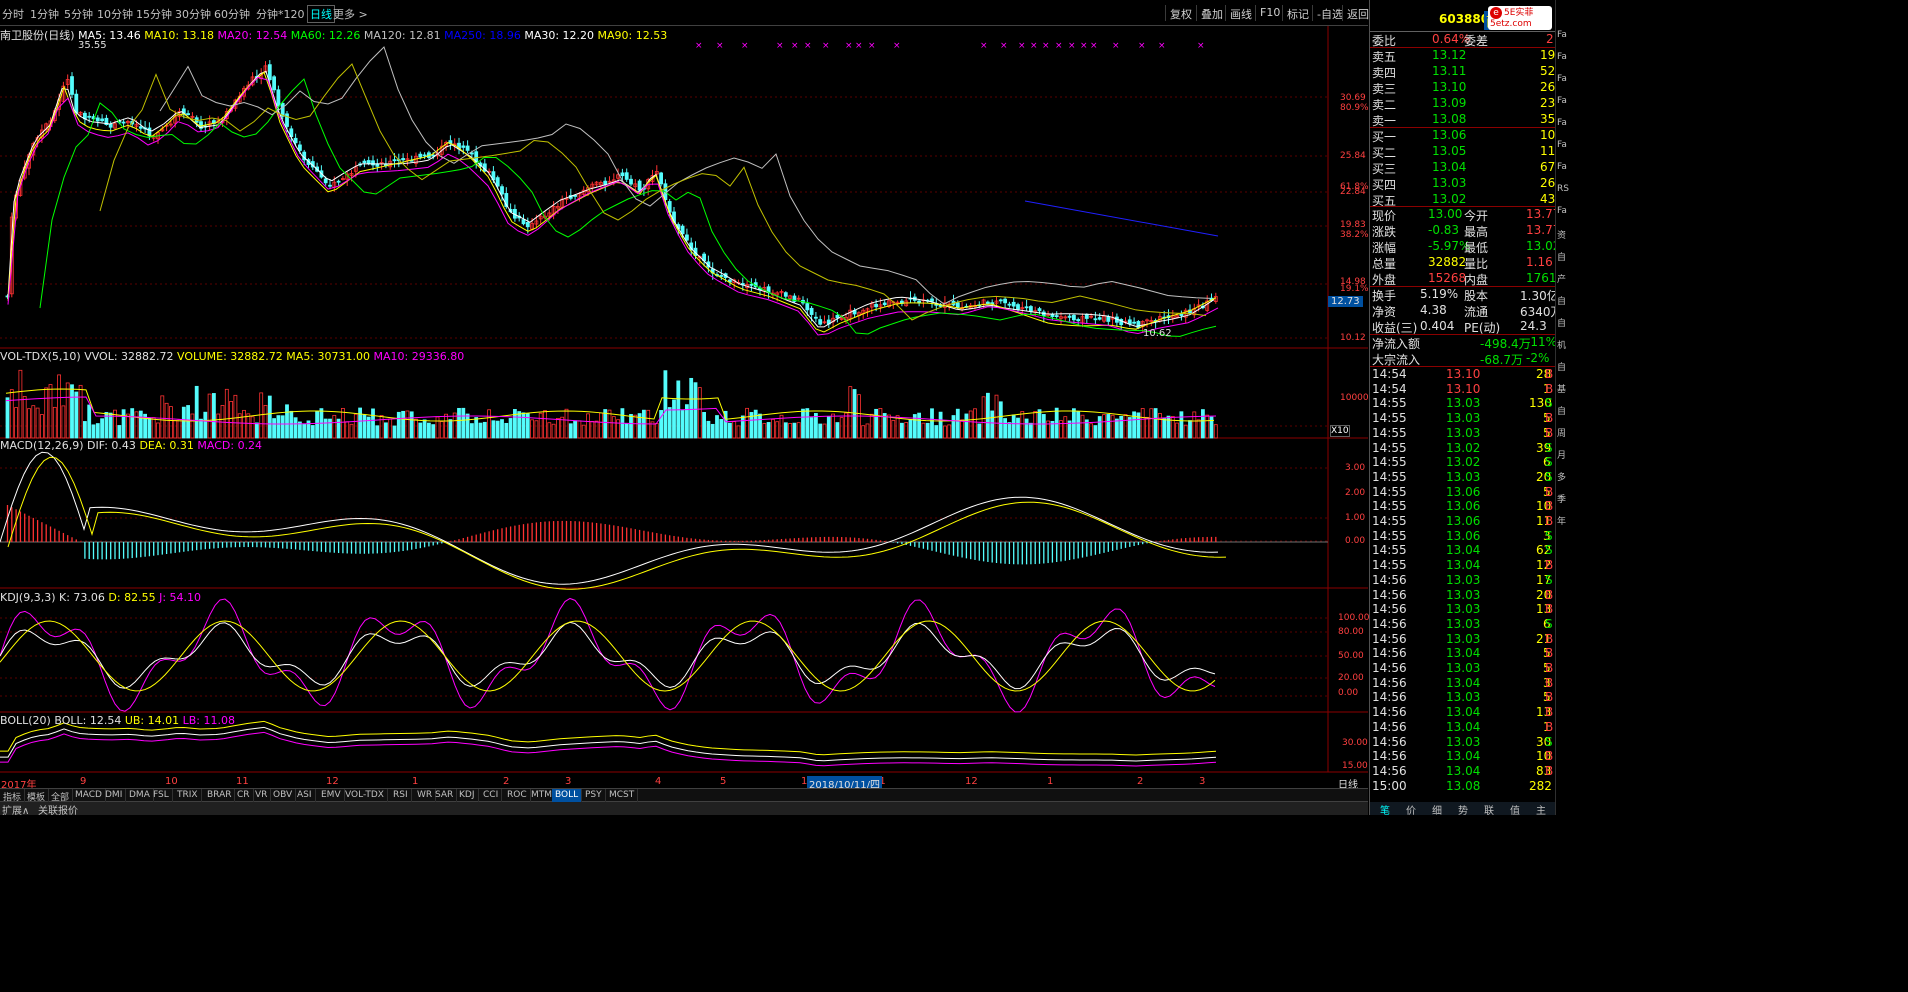 This screenshot has width=1908, height=992. What do you see at coordinates (1561, 454) in the screenshot?
I see `side-strip-item: 月` at bounding box center [1561, 454].